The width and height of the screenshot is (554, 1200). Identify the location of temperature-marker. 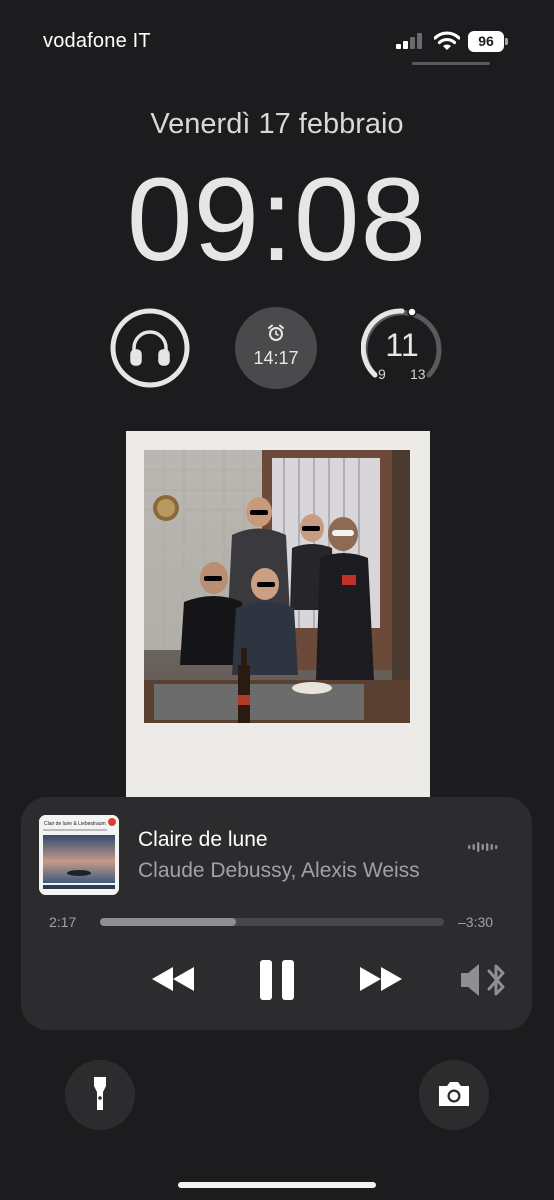
(412, 312).